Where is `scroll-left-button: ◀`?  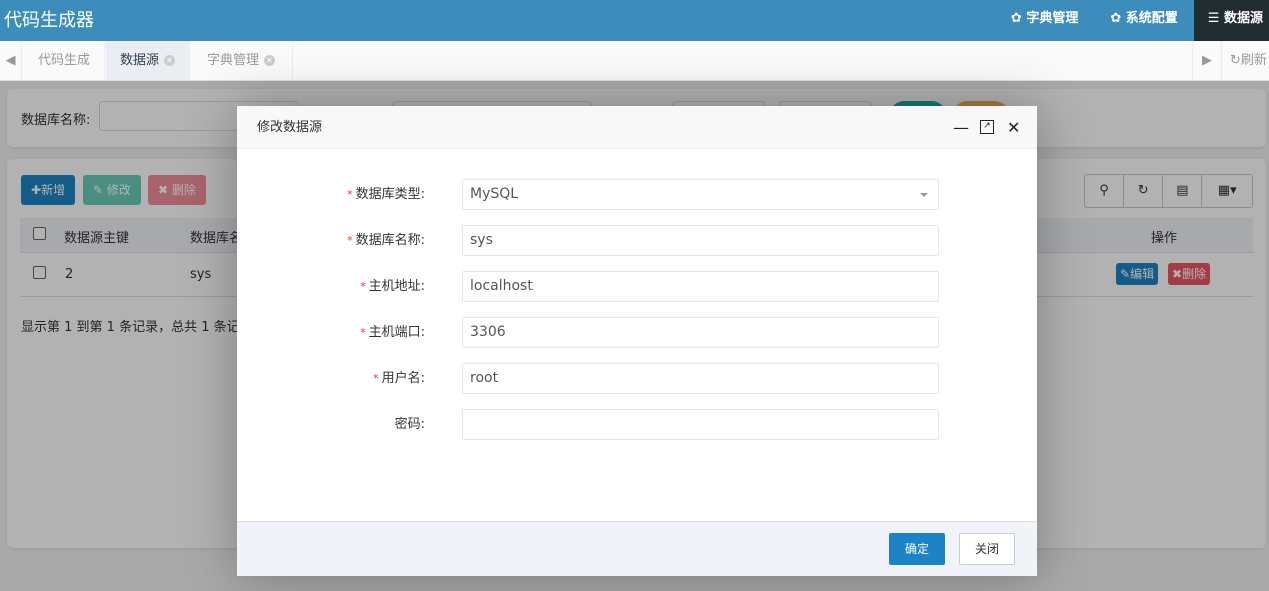 scroll-left-button: ◀ is located at coordinates (11, 60).